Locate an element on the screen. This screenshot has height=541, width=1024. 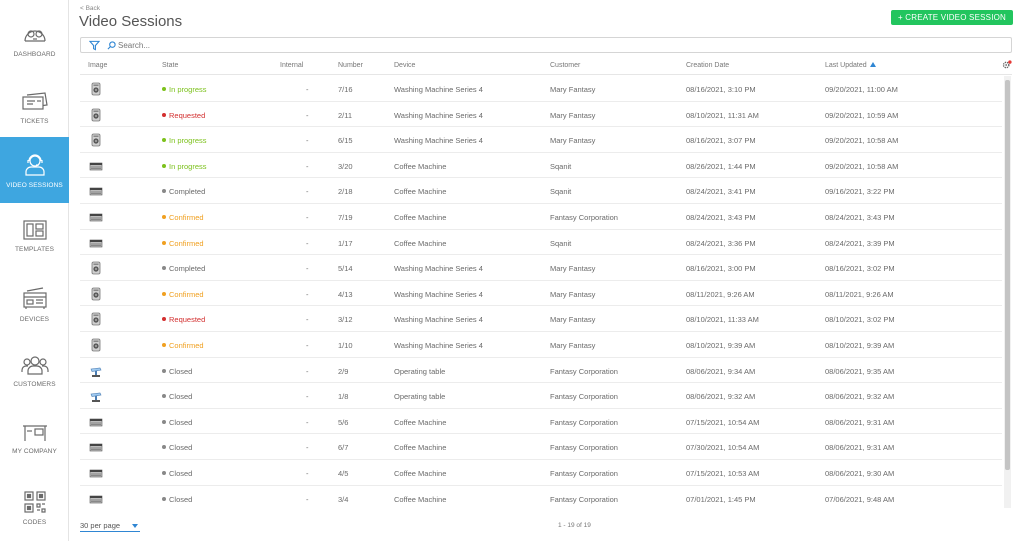
creation-date-cell: 07/30/2021, 10:54 AM is located at coordinates (723, 448).